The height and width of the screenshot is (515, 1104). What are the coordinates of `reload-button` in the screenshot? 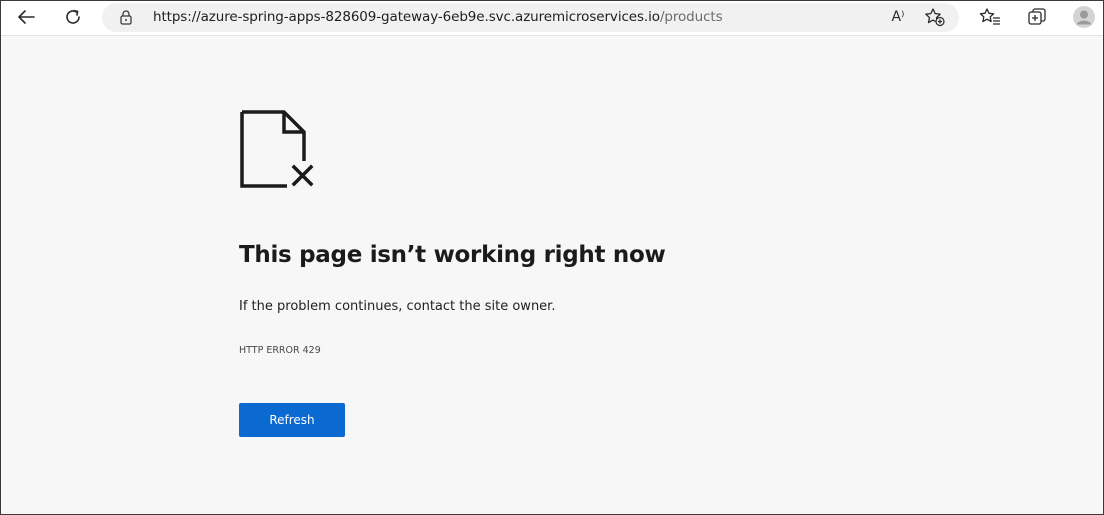 It's located at (73, 17).